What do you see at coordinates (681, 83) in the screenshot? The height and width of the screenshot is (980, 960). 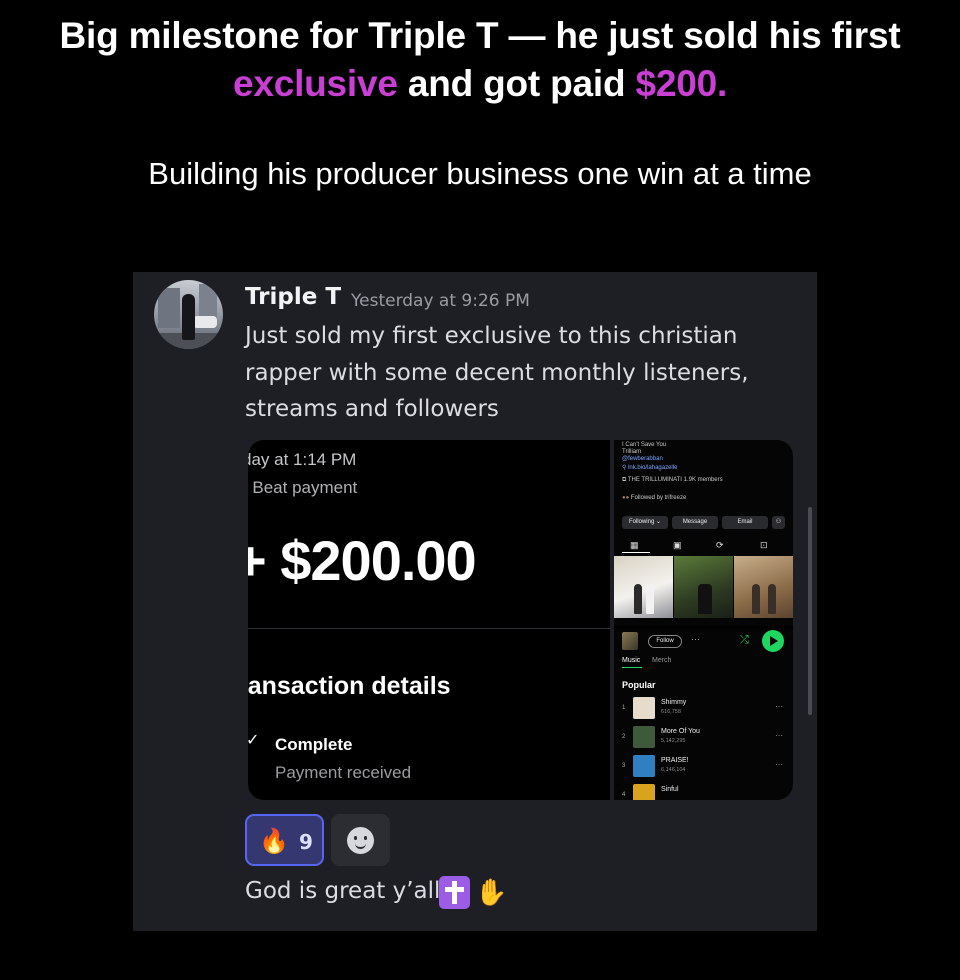 I see `headline-accent-amount: $200.` at bounding box center [681, 83].